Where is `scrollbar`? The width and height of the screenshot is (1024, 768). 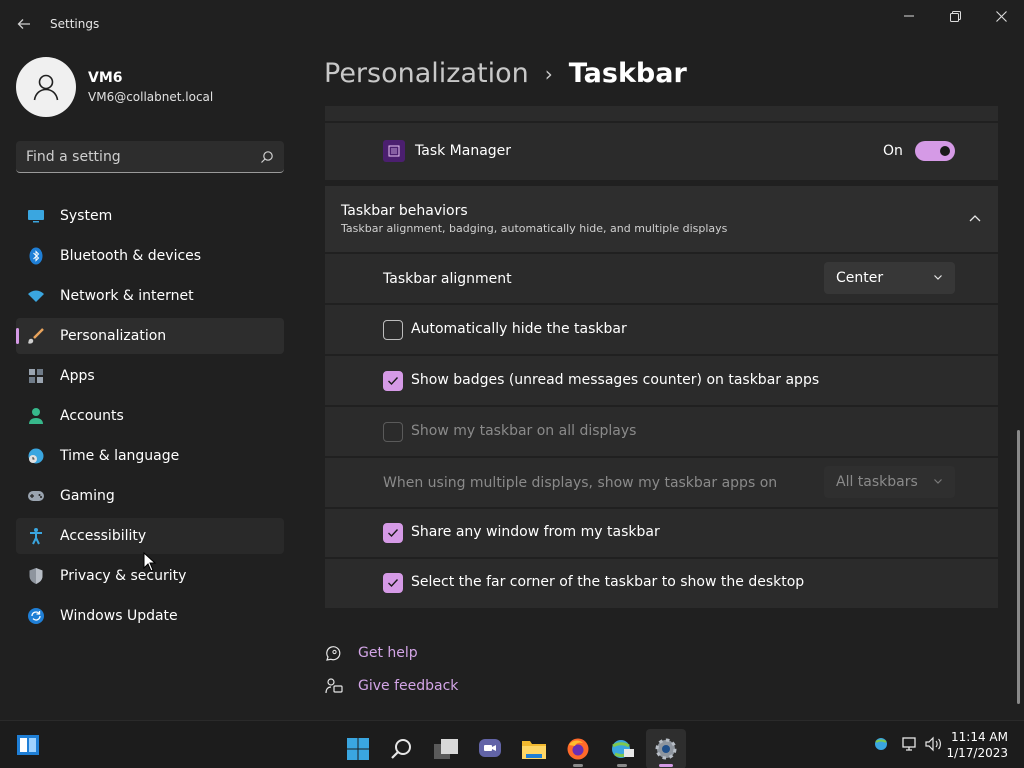 scrollbar is located at coordinates (1018, 567).